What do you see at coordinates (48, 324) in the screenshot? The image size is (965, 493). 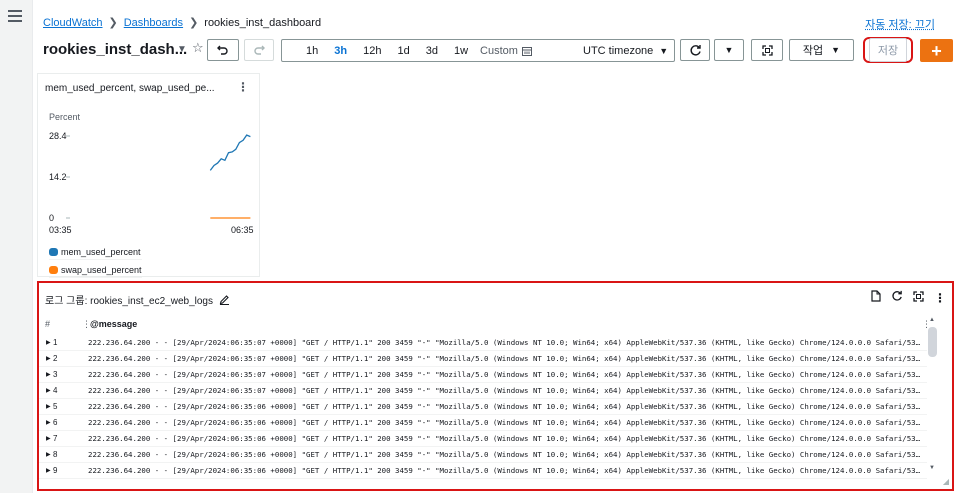 I see `column-header-index: #` at bounding box center [48, 324].